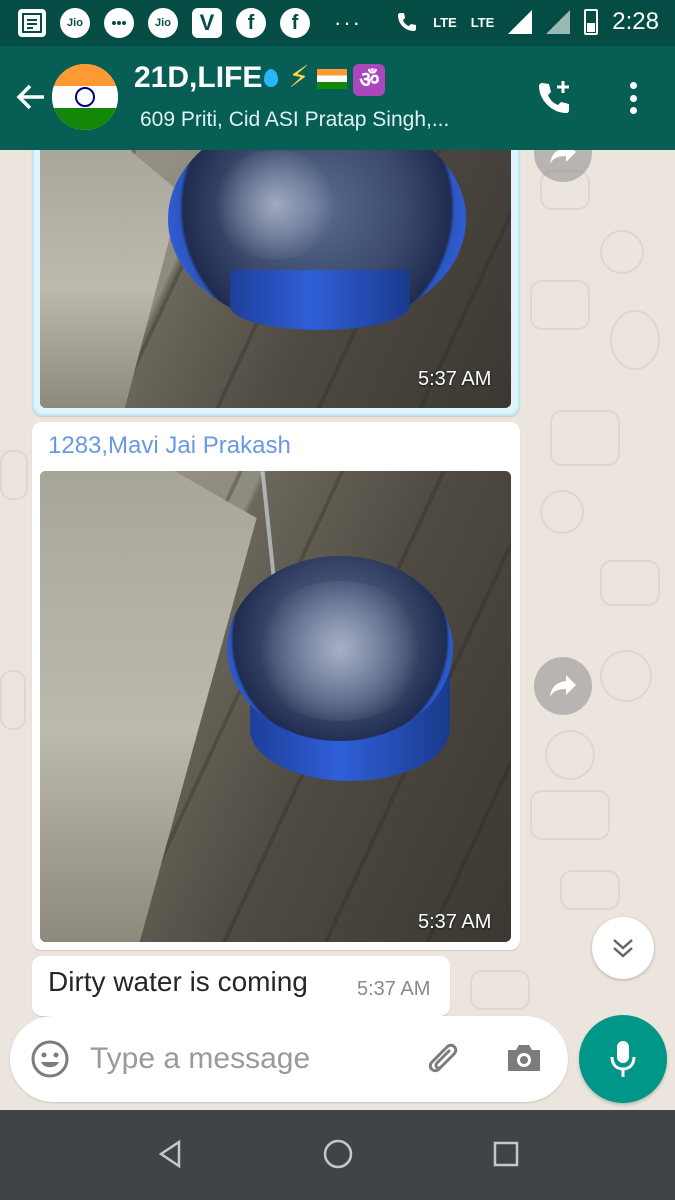 Image resolution: width=675 pixels, height=1200 pixels. What do you see at coordinates (520, 22) in the screenshot?
I see `signal-icon` at bounding box center [520, 22].